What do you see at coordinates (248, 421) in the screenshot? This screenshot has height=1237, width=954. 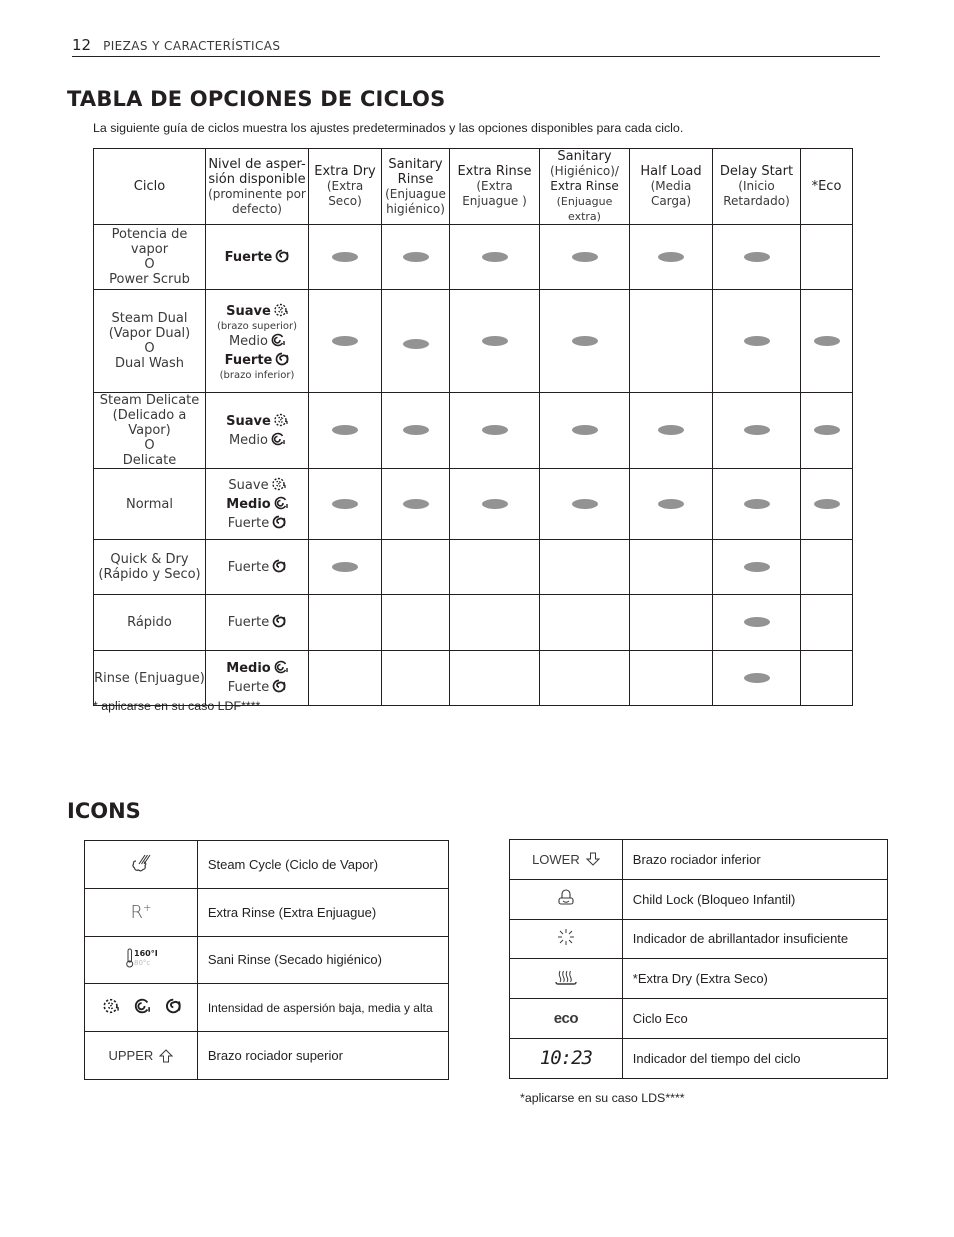 I see `spray-level-label: Suave` at bounding box center [248, 421].